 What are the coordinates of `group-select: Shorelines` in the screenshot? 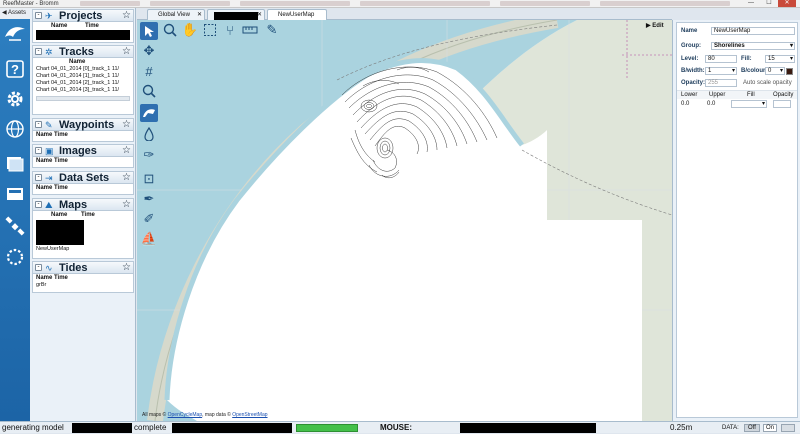 It's located at (753, 46).